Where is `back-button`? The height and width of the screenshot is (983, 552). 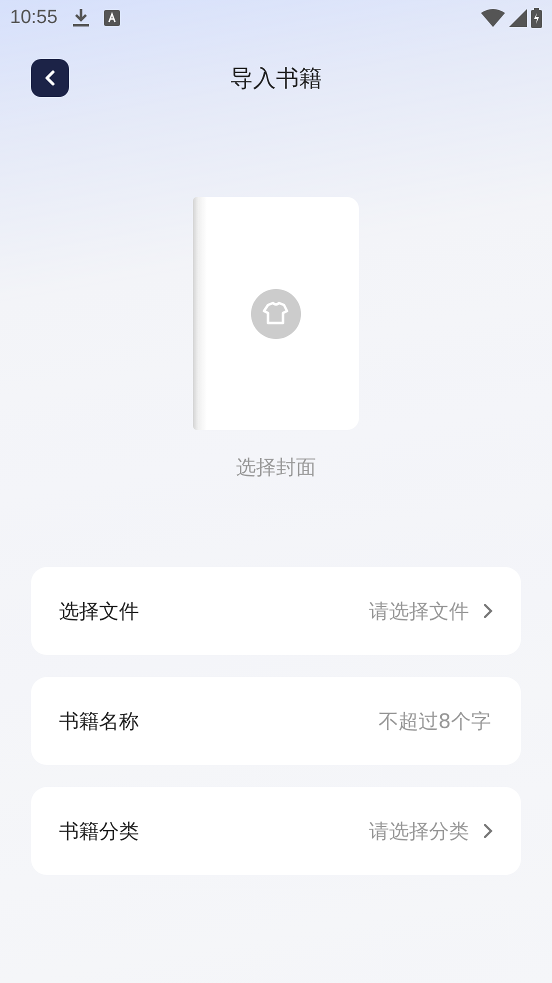 back-button is located at coordinates (50, 77).